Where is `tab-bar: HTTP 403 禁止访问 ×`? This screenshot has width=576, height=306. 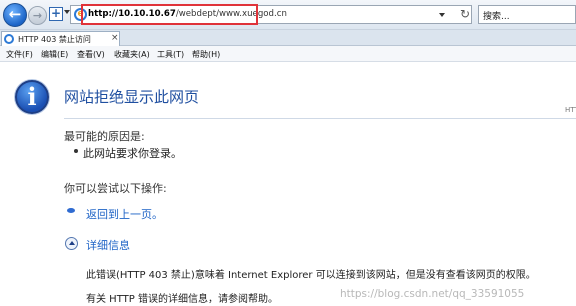 tab-bar: HTTP 403 禁止访问 × is located at coordinates (288, 38).